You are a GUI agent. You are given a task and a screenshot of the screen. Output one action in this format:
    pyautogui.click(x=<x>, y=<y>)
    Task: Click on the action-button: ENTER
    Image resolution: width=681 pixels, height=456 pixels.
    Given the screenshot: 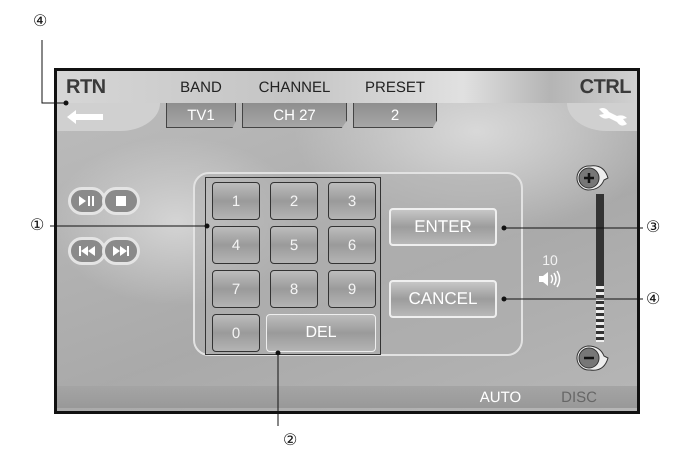 What is the action you would take?
    pyautogui.click(x=443, y=227)
    